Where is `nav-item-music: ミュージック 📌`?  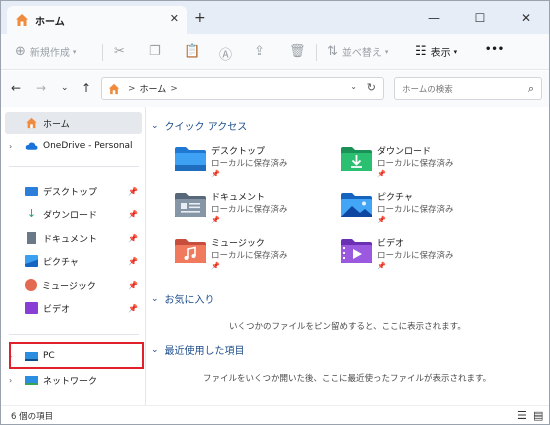 nav-item-music: ミュージック 📌 is located at coordinates (73, 285).